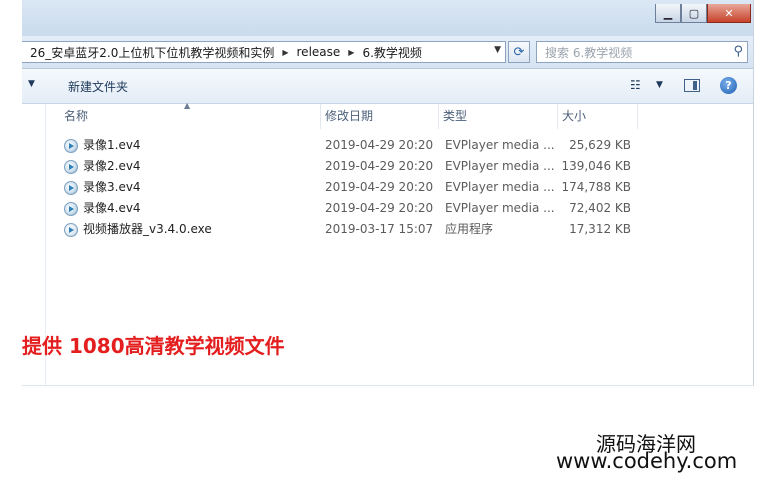  What do you see at coordinates (598, 116) in the screenshot?
I see `column-header-size: 大小` at bounding box center [598, 116].